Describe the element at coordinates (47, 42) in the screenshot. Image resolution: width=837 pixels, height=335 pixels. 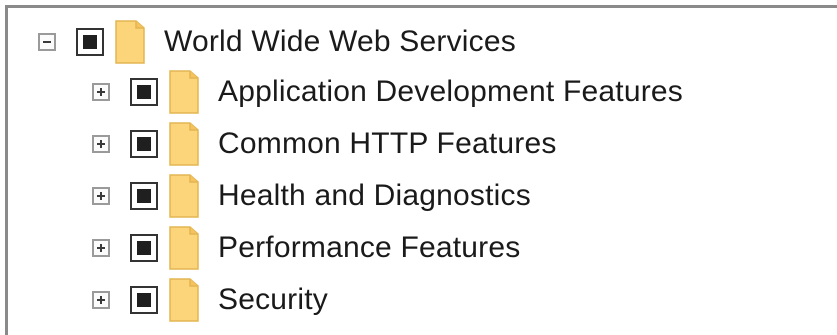
I see `collapse-icon` at that location.